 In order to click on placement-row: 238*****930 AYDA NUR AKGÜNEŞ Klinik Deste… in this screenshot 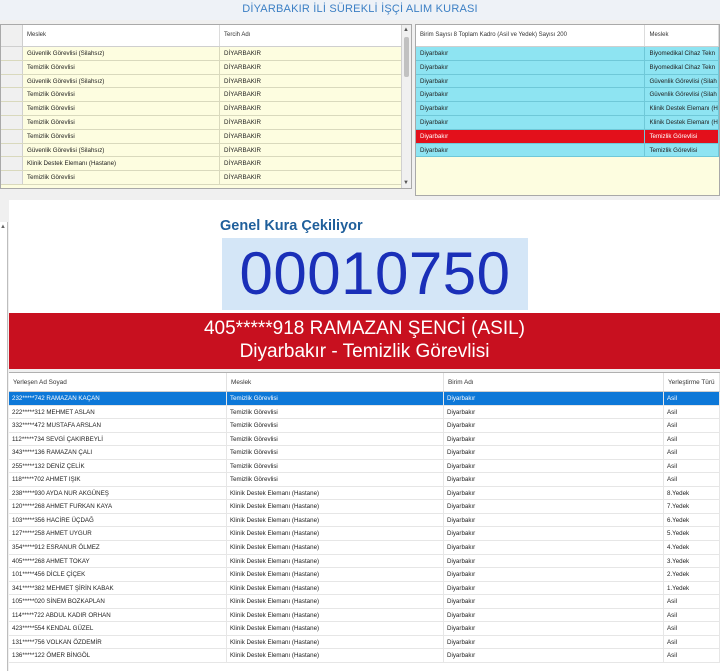, I will do `click(364, 493)`.